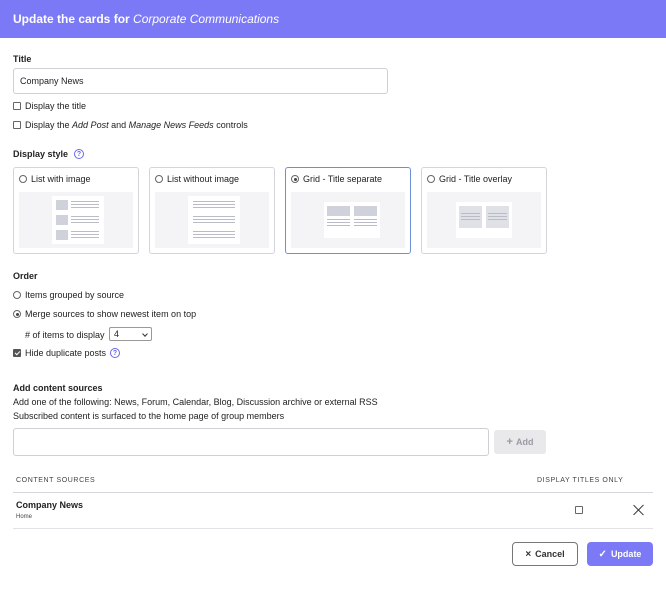 Image resolution: width=666 pixels, height=590 pixels. Describe the element at coordinates (203, 179) in the screenshot. I see `style-label: List without image` at that location.